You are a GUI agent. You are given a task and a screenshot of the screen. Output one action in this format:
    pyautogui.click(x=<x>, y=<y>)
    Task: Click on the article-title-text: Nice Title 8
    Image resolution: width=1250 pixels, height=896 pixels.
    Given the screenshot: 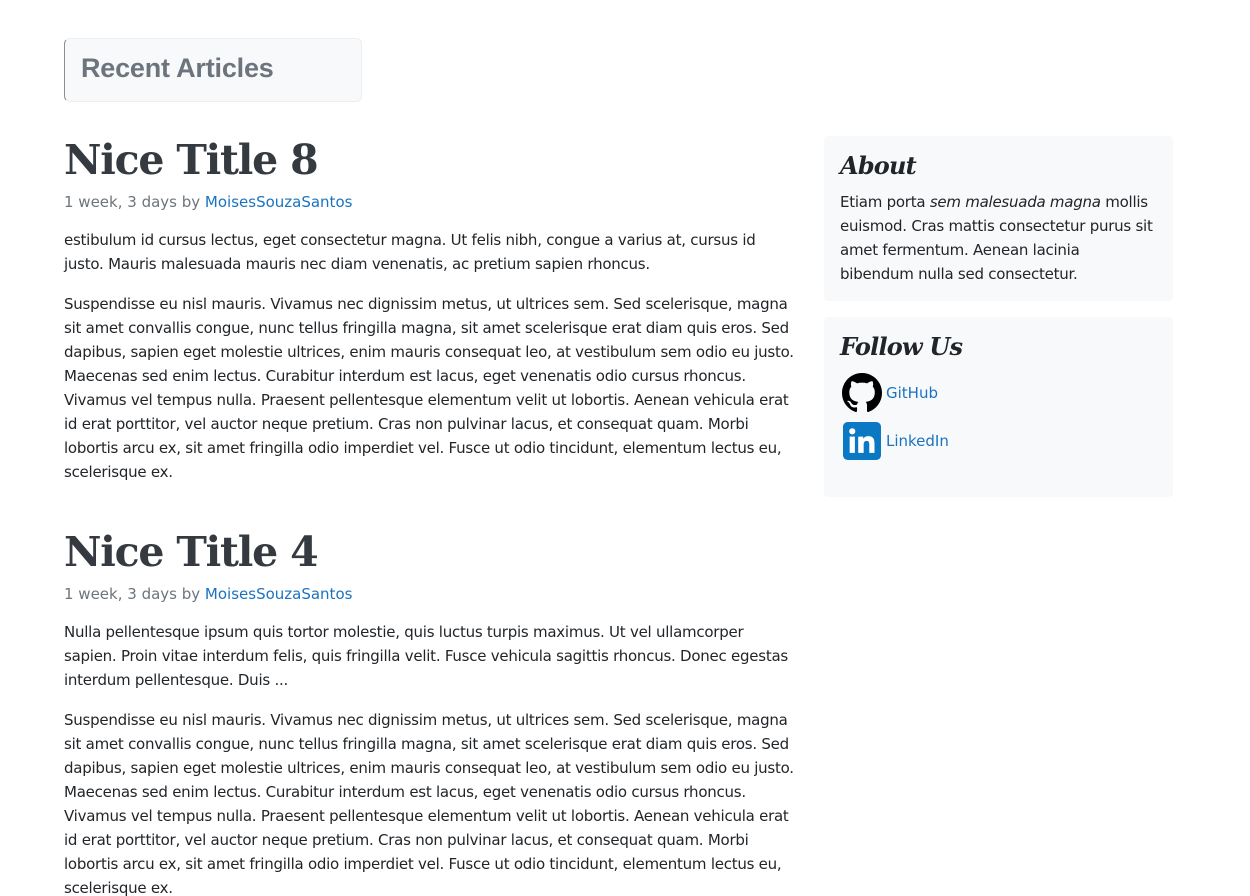 What is the action you would take?
    pyautogui.click(x=191, y=160)
    